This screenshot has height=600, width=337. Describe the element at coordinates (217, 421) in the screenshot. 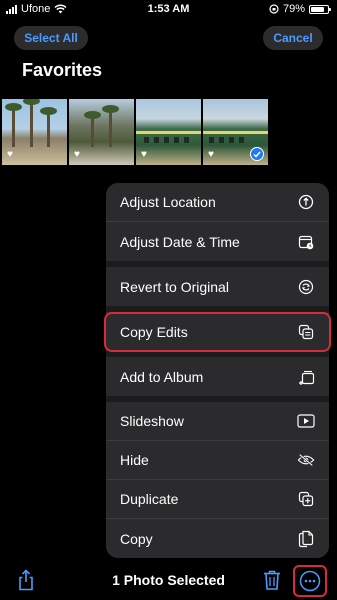

I see `menu-item-slideshow: Slideshow` at that location.